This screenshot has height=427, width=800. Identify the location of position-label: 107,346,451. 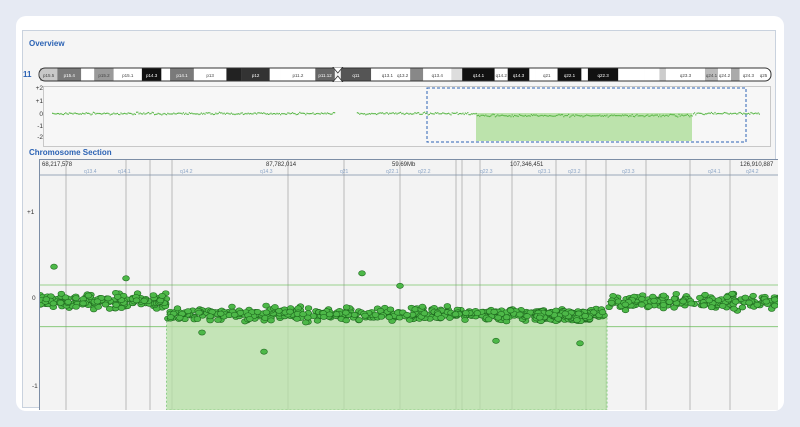
(527, 165).